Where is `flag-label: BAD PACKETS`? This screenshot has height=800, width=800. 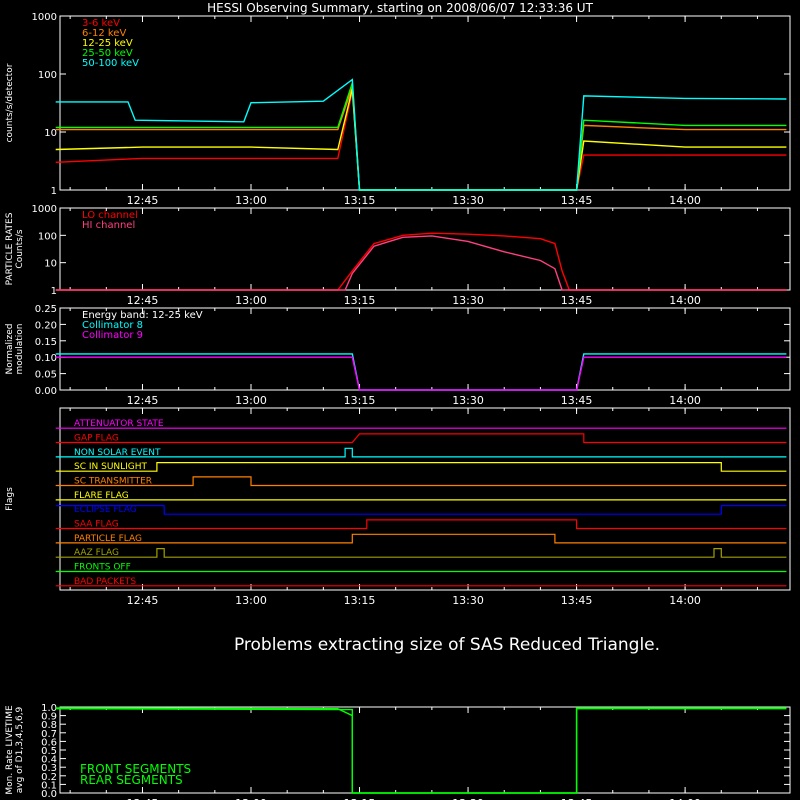 flag-label: BAD PACKETS is located at coordinates (105, 582).